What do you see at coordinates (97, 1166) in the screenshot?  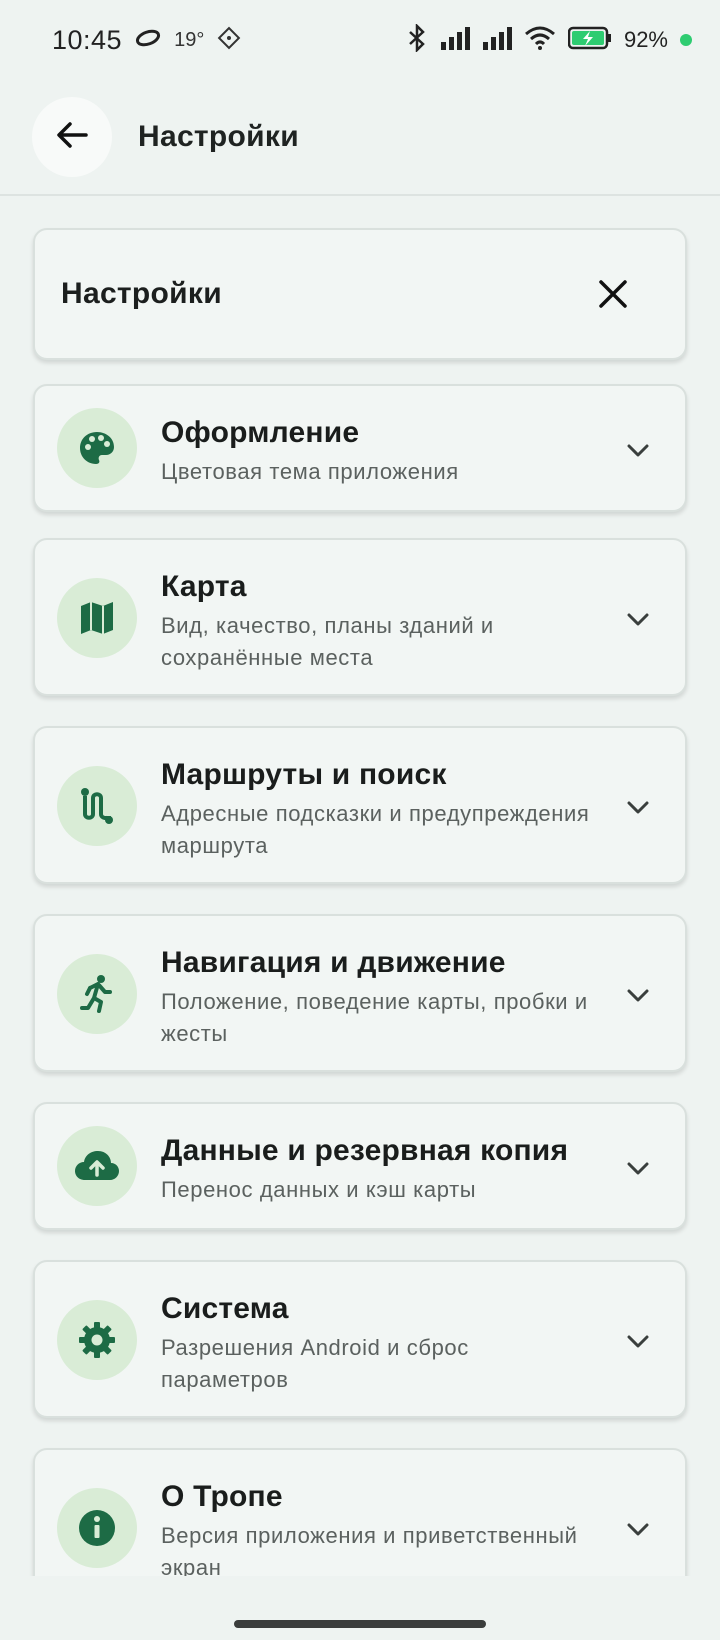 I see `cloud-upload-icon` at bounding box center [97, 1166].